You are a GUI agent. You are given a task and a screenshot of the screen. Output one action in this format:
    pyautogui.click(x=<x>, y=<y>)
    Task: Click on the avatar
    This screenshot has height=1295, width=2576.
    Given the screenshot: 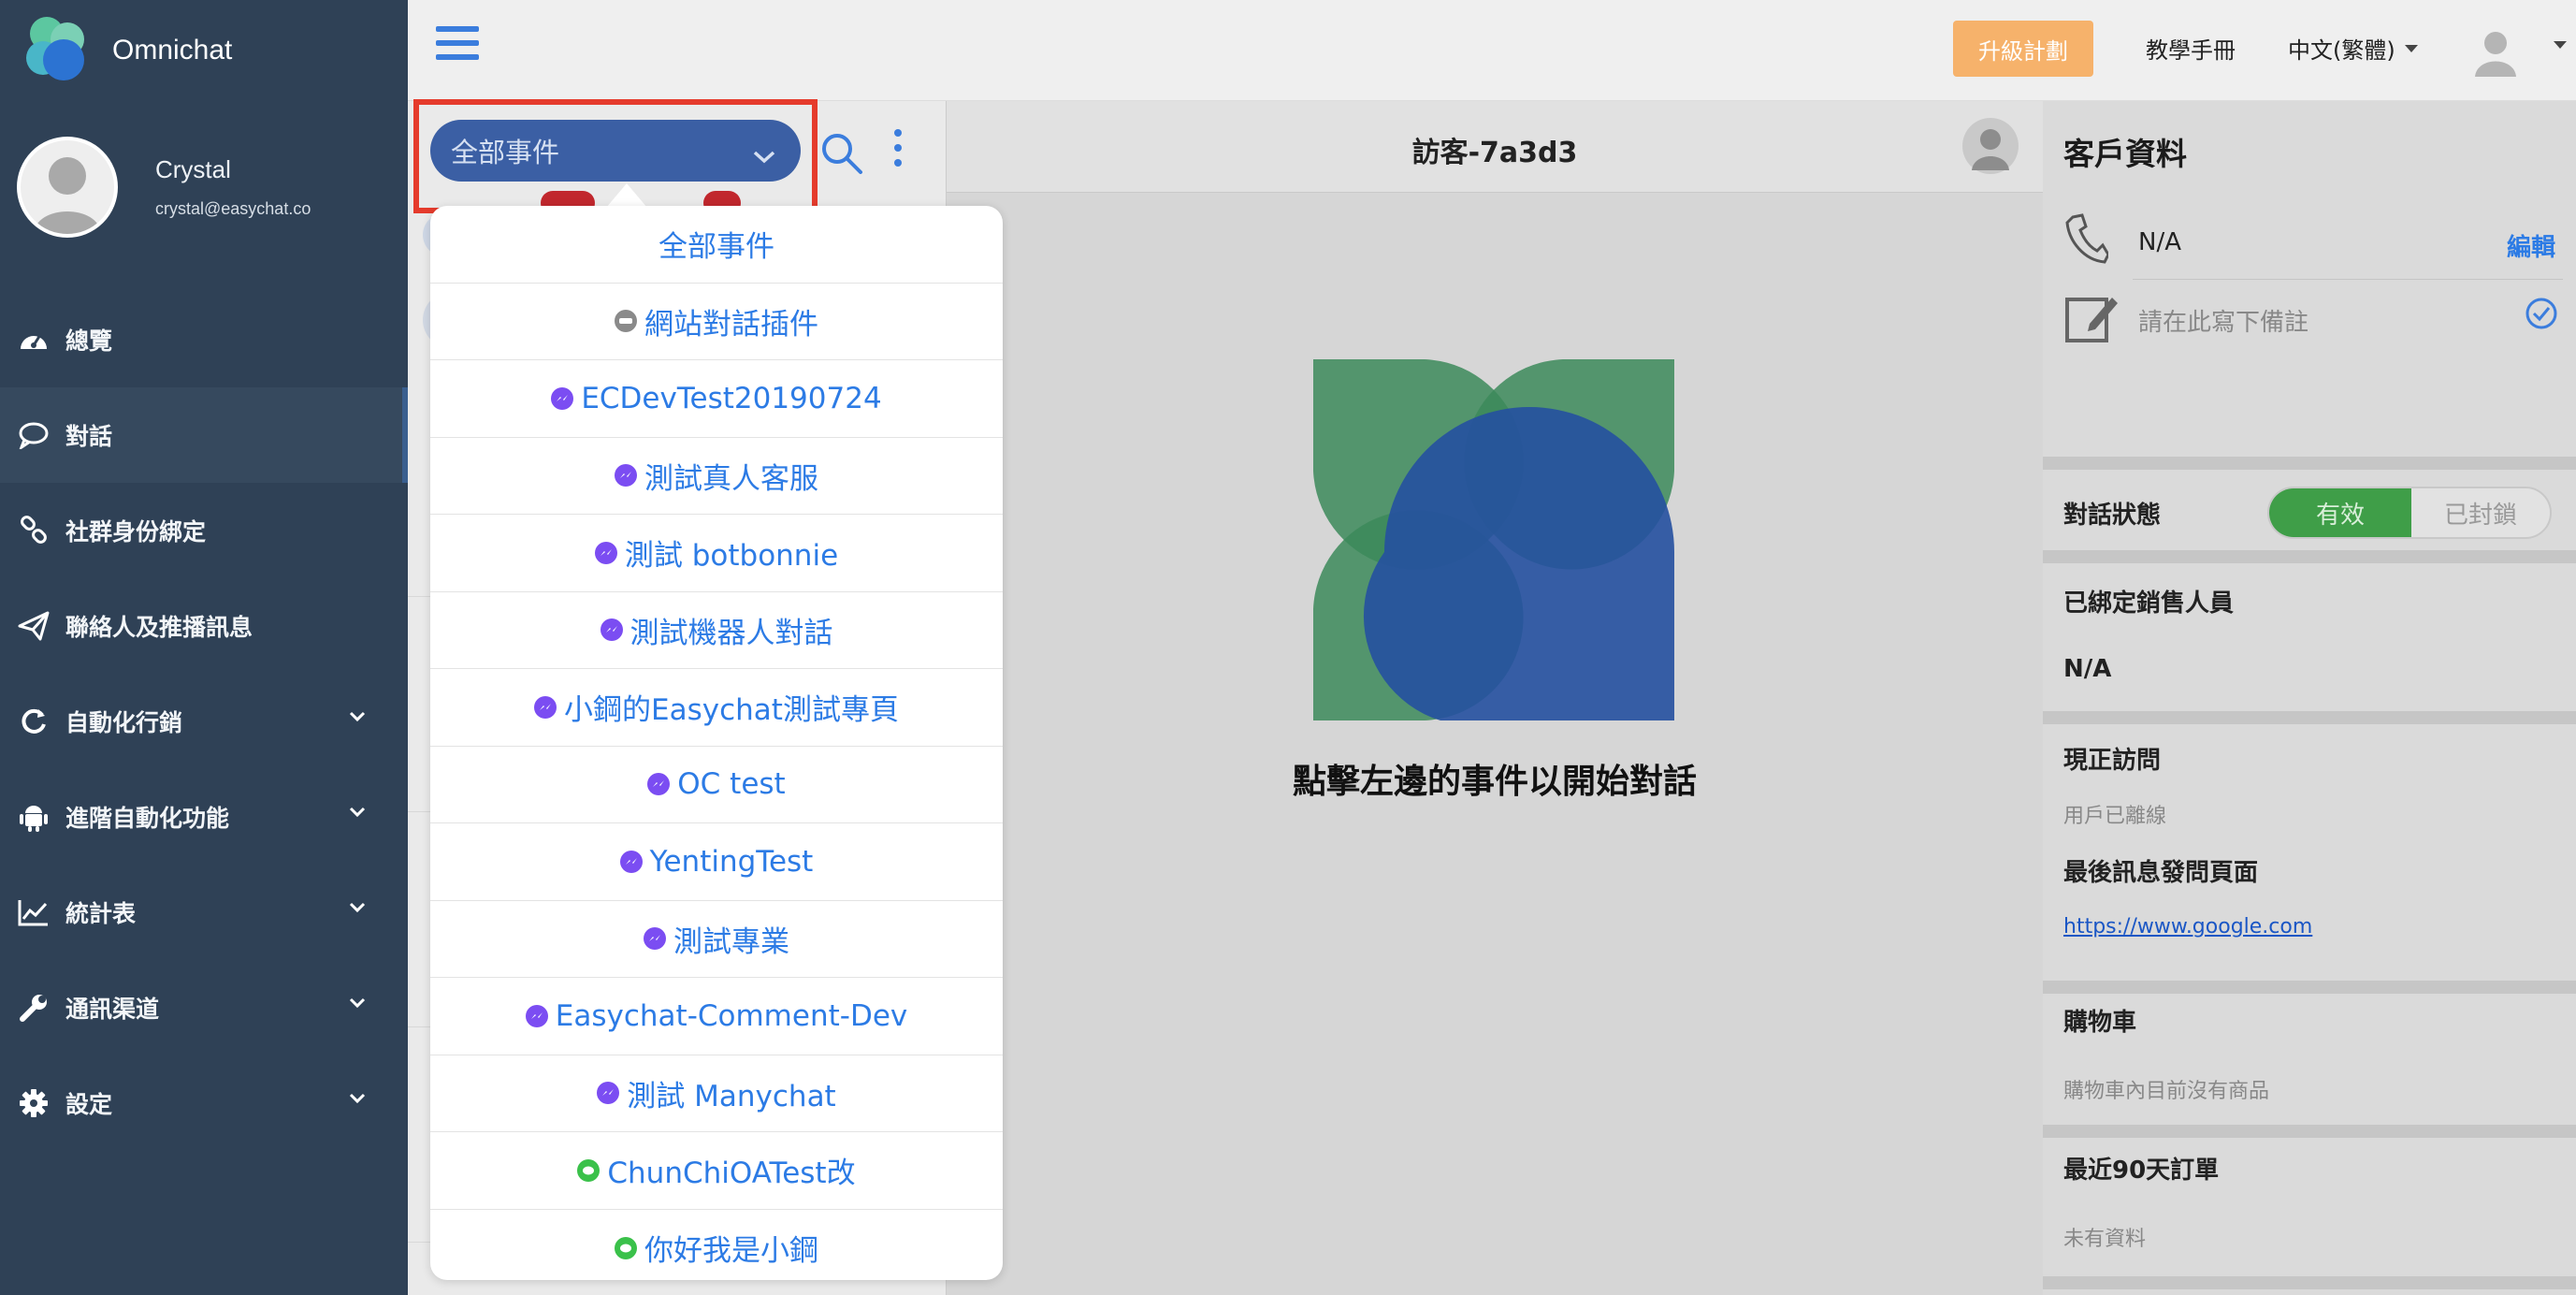 What is the action you would take?
    pyautogui.click(x=67, y=187)
    